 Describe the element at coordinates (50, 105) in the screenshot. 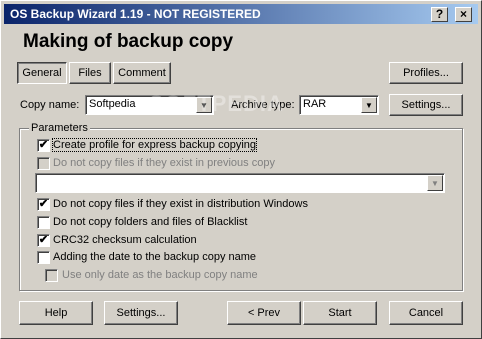

I see `copy-name-label: Copy name:` at that location.